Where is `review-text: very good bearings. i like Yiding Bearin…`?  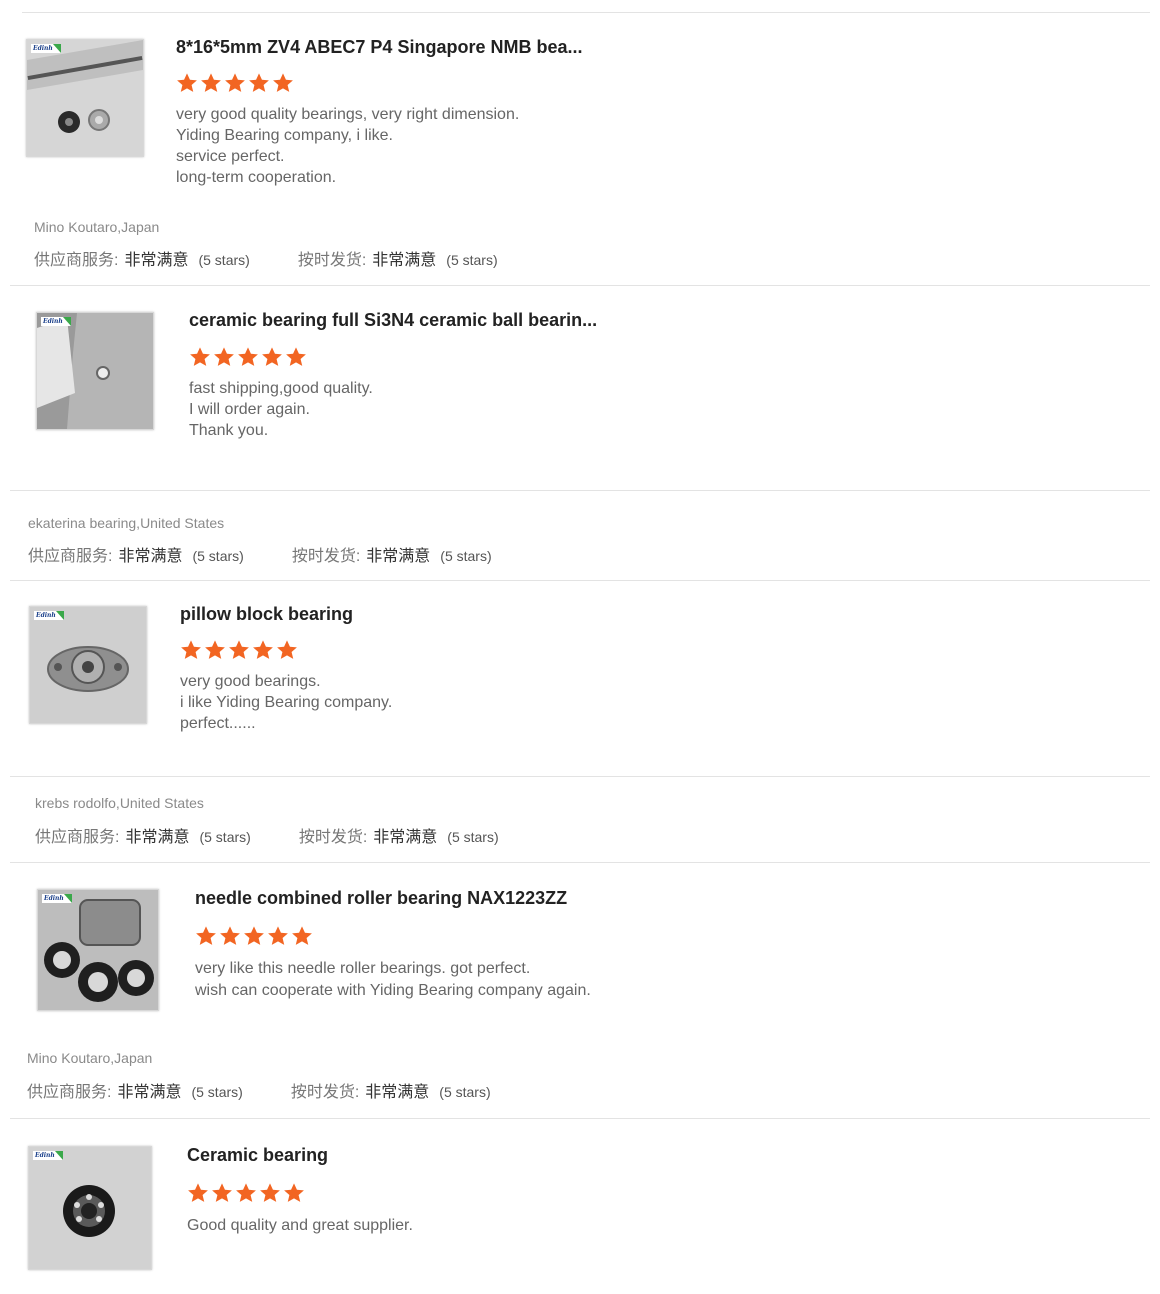
review-text: very good bearings. i like Yiding Bearin… is located at coordinates (286, 702).